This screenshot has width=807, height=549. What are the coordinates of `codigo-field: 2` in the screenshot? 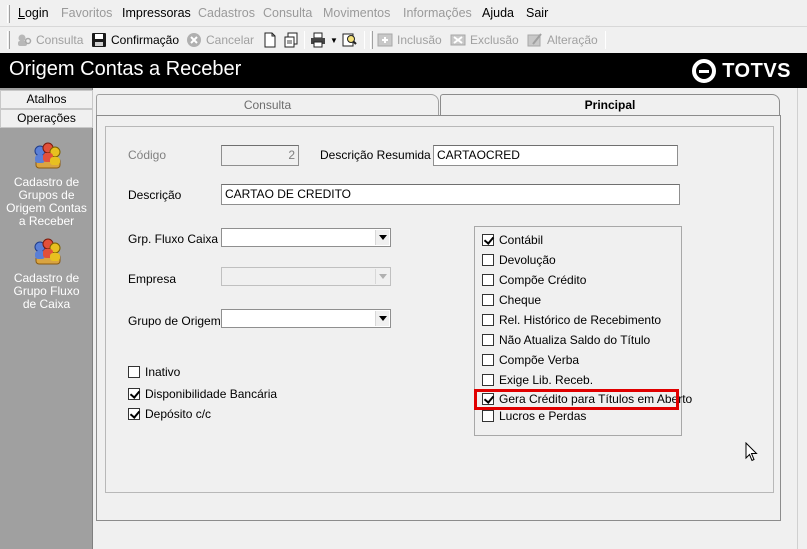 It's located at (260, 155).